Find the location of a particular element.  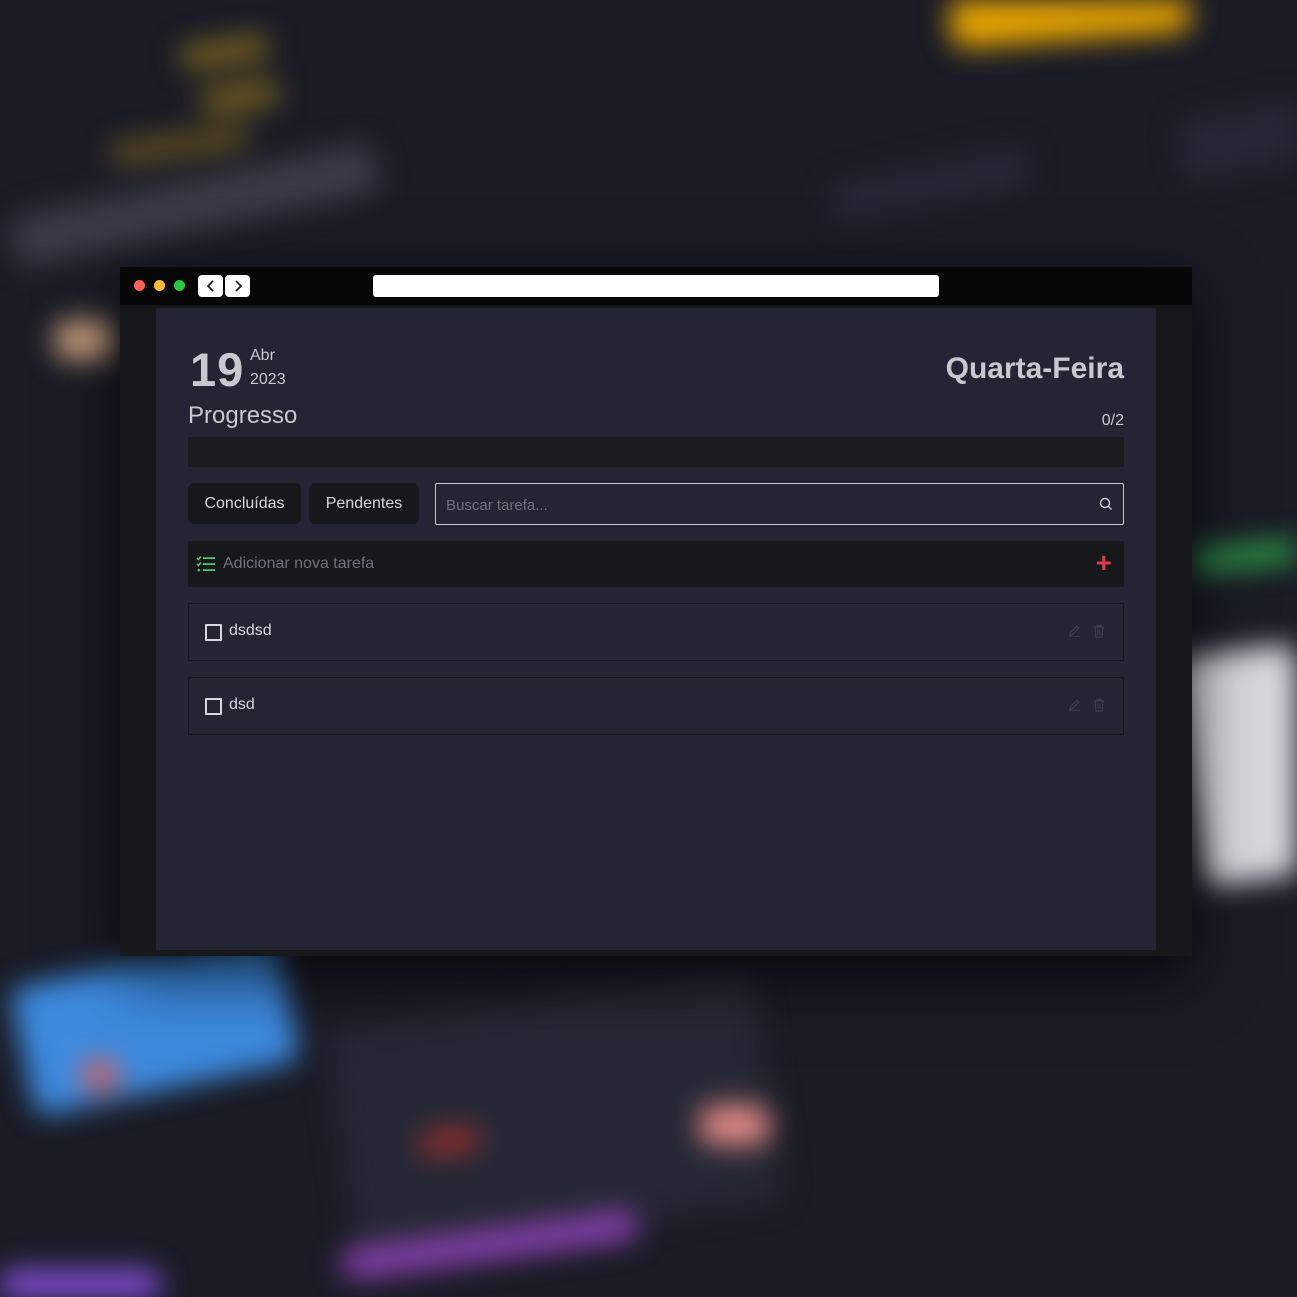

progress-count: 0/2 is located at coordinates (1112, 420).